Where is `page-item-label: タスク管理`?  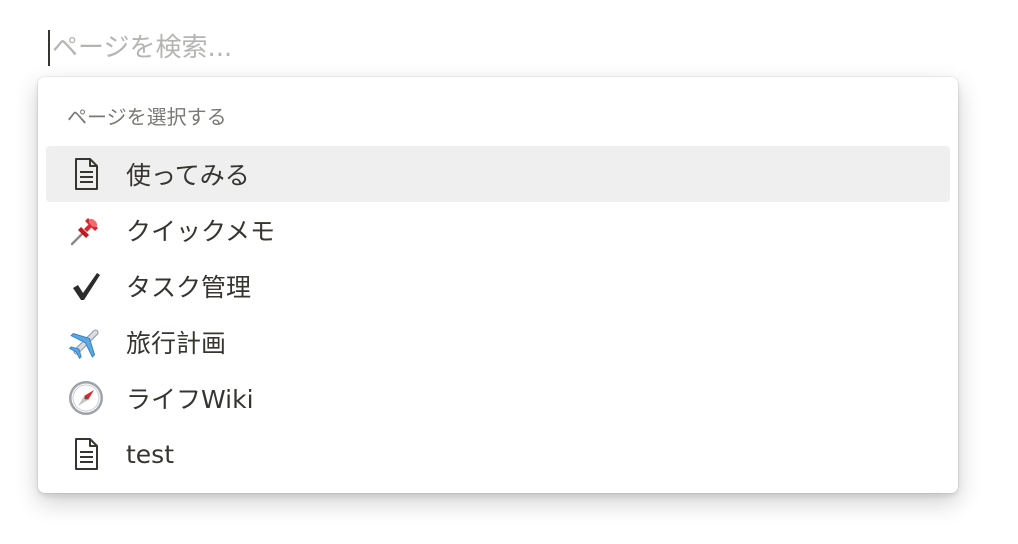 page-item-label: タスク管理 is located at coordinates (189, 287).